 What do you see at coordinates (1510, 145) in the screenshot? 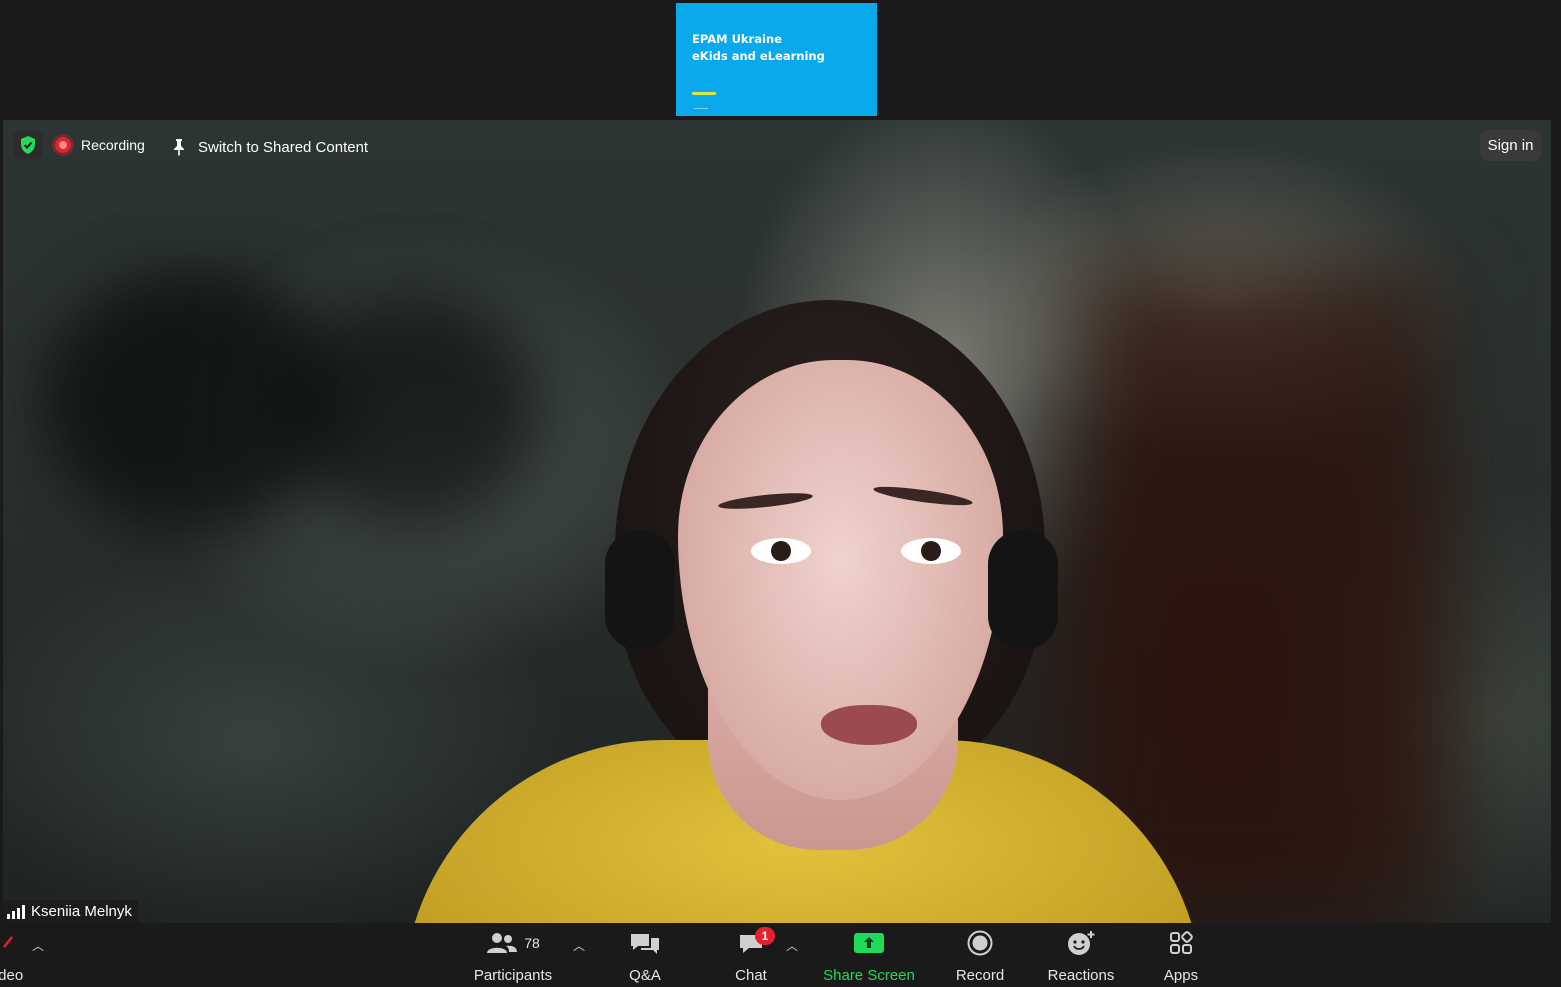
I see `sign-in-button: Sign in` at bounding box center [1510, 145].